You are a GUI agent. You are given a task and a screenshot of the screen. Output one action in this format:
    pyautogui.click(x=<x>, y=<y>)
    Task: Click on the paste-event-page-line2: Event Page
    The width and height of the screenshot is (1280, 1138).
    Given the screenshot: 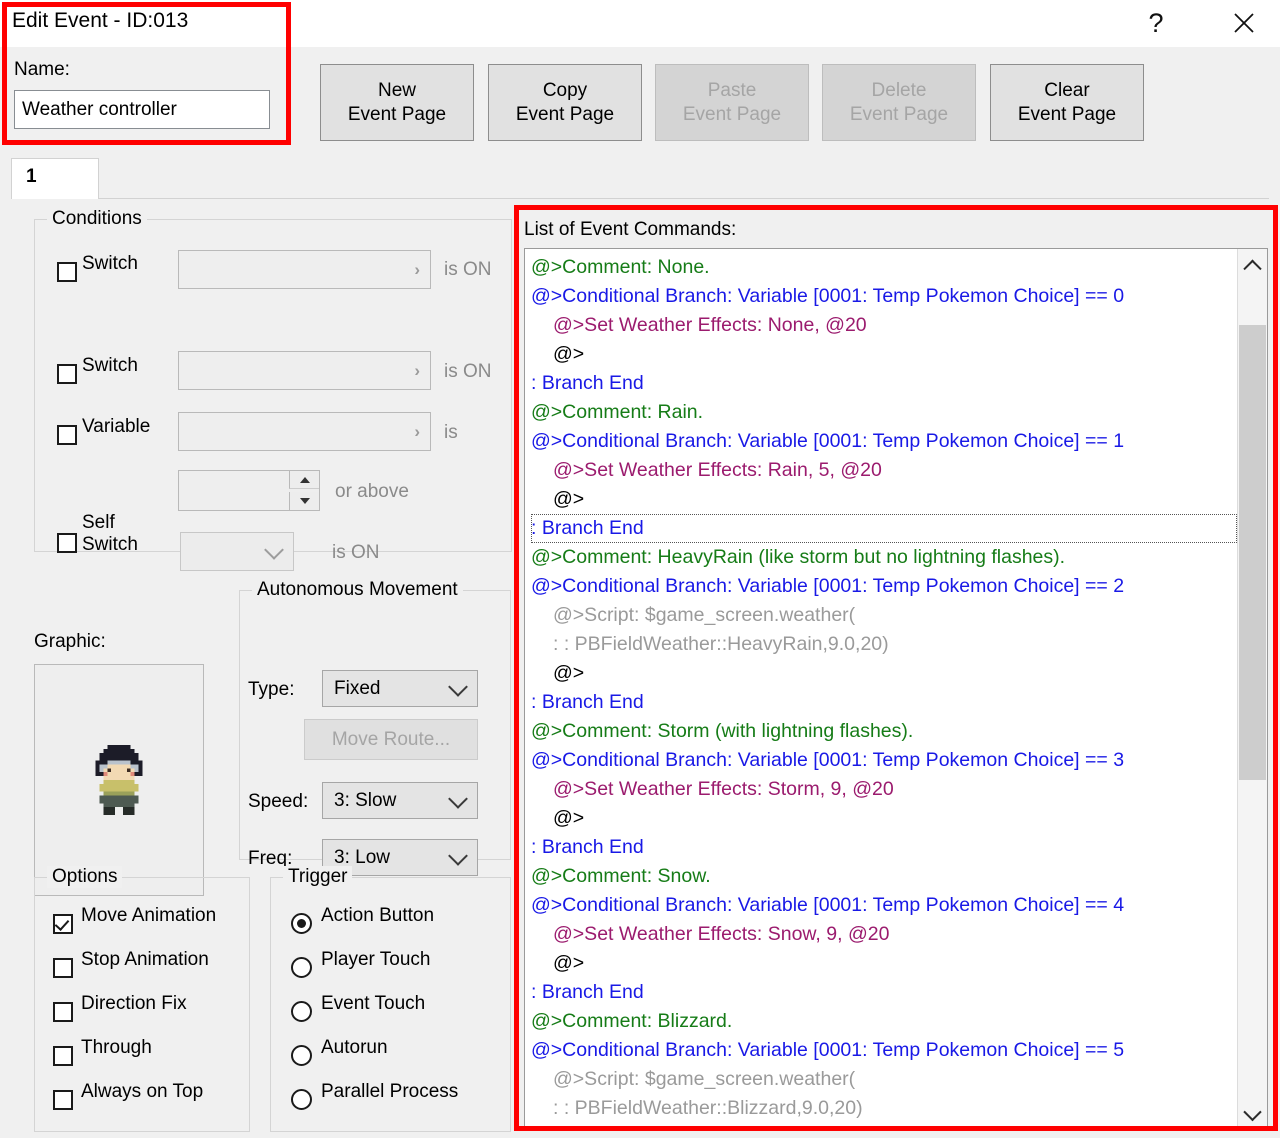 What is the action you would take?
    pyautogui.click(x=732, y=114)
    